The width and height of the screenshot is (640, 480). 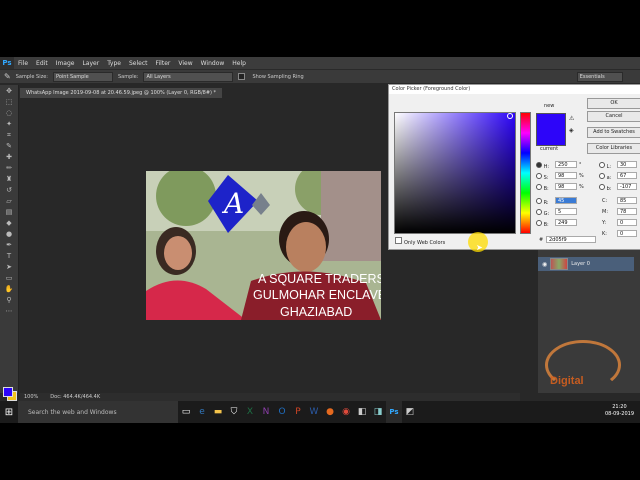 I want to click on color-marker, so click(x=510, y=116).